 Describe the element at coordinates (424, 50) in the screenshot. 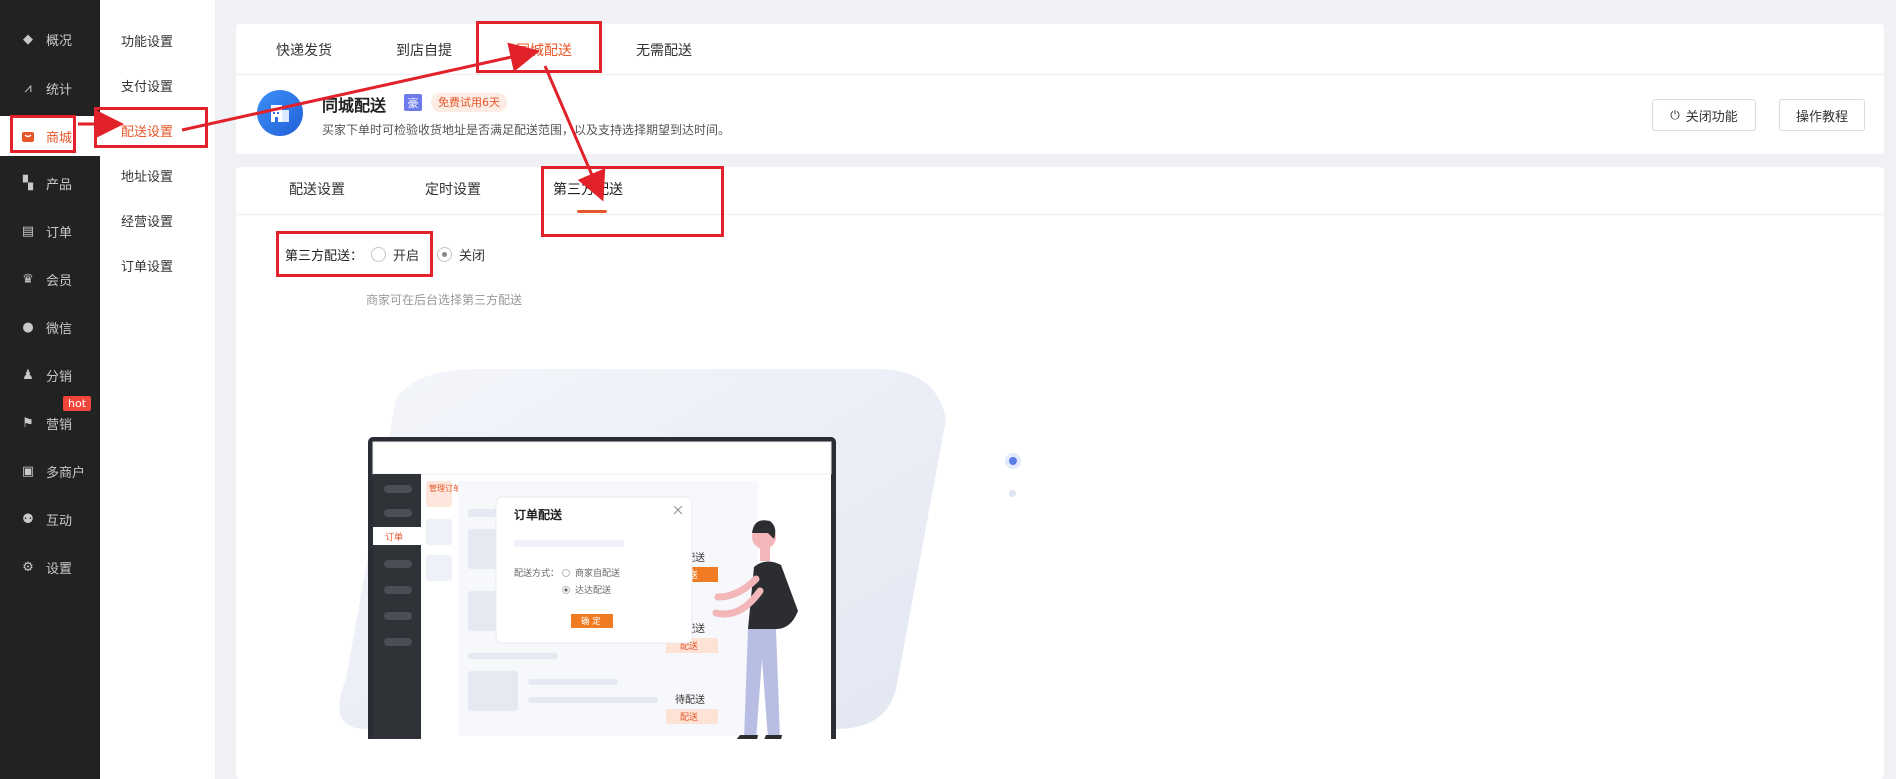

I see `tab-pickup: 到店自提` at that location.